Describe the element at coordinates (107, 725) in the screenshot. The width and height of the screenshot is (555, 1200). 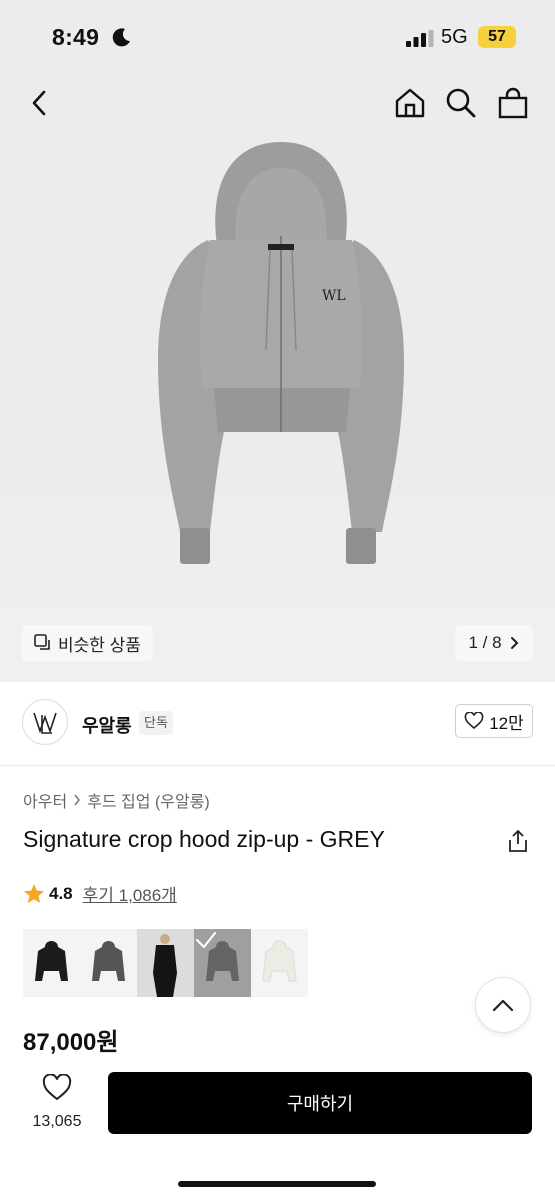
I see `brand-name: 우알롱` at that location.